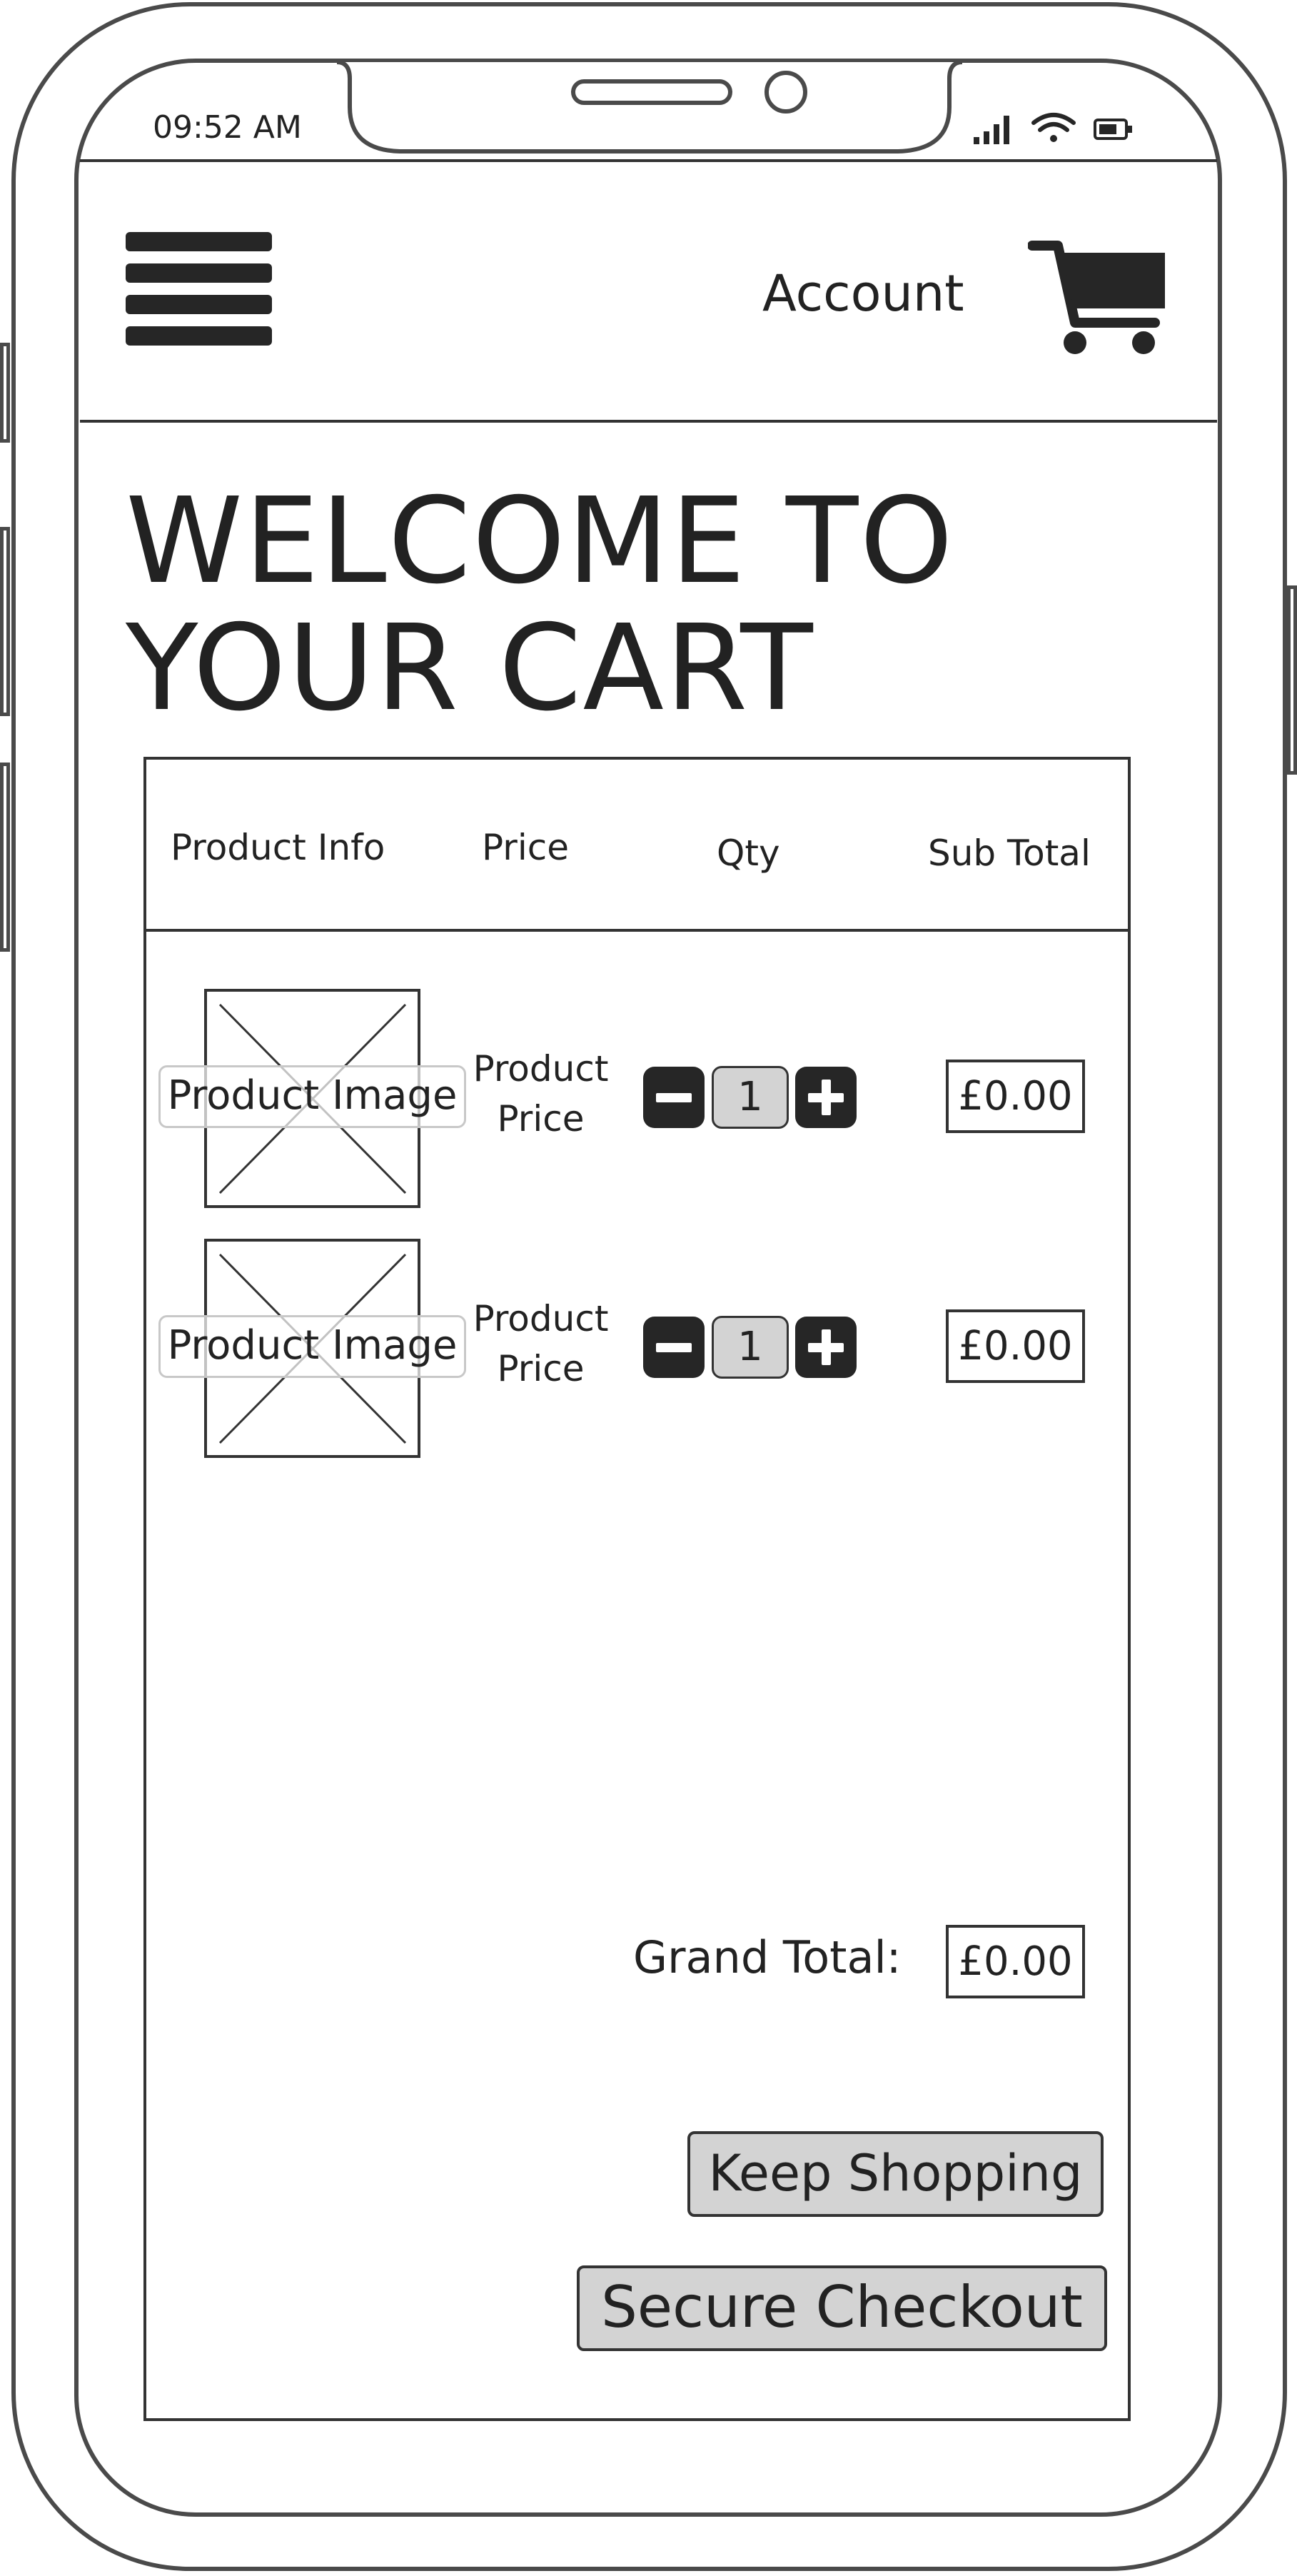  Describe the element at coordinates (540, 541) in the screenshot. I see `page-title-line-1: WELCOME TO` at that location.